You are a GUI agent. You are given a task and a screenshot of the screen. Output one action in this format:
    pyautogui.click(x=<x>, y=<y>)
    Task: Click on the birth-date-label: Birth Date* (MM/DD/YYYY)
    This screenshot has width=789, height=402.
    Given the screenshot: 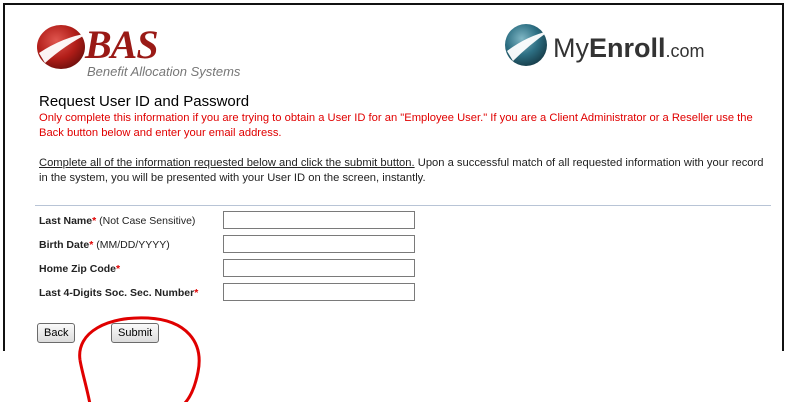 What is the action you would take?
    pyautogui.click(x=104, y=245)
    